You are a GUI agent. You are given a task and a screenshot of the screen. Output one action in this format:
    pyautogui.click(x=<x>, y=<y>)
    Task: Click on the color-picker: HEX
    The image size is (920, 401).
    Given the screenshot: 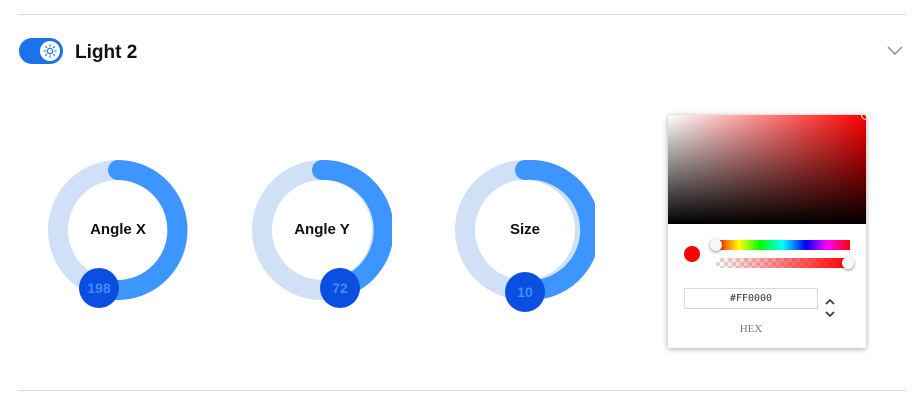 What is the action you would take?
    pyautogui.click(x=767, y=231)
    